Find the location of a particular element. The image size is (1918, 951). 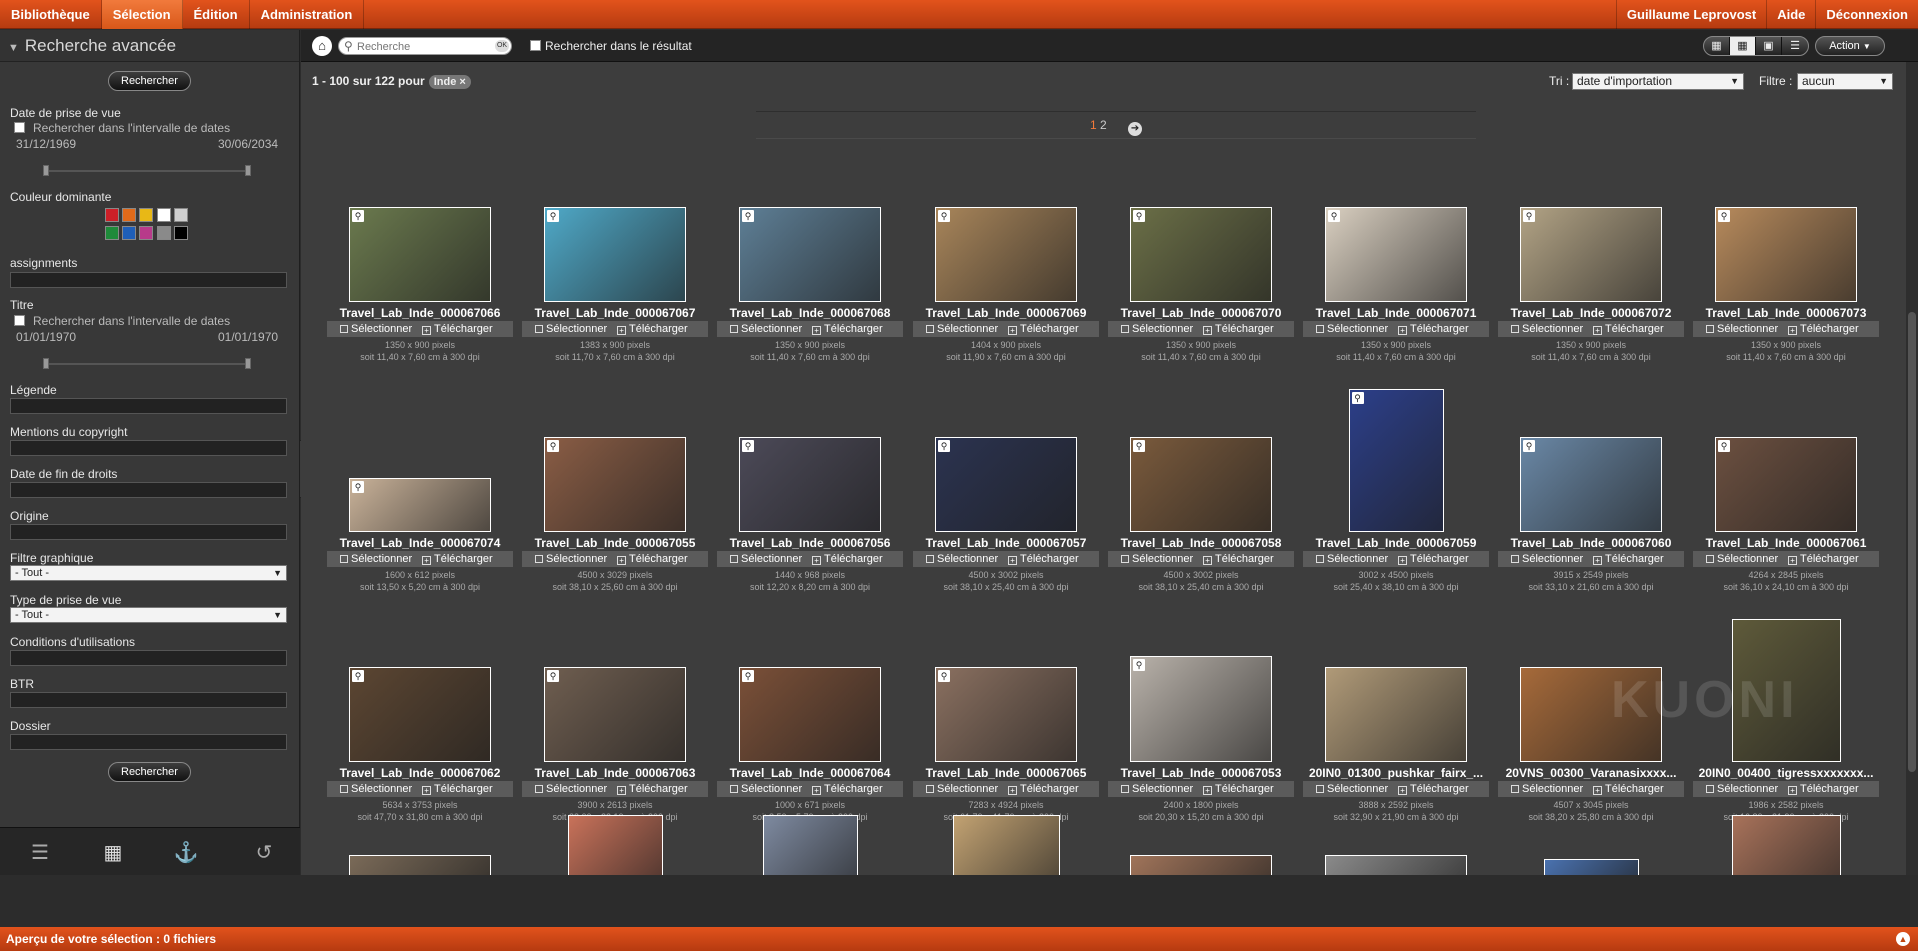

tone-swatch-dark-grey is located at coordinates (164, 233).